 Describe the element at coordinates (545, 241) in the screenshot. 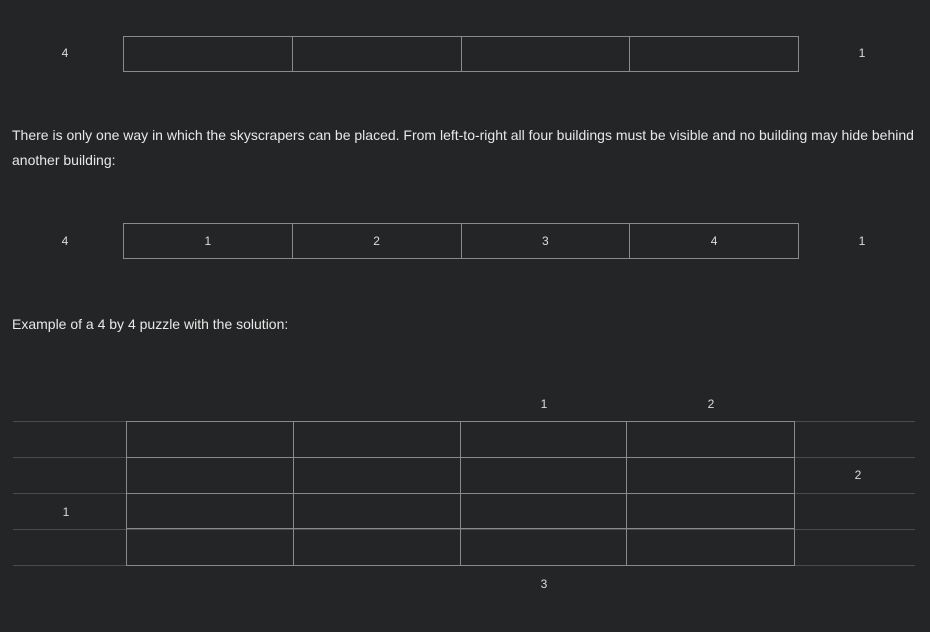

I see `row2-cell: 3` at that location.